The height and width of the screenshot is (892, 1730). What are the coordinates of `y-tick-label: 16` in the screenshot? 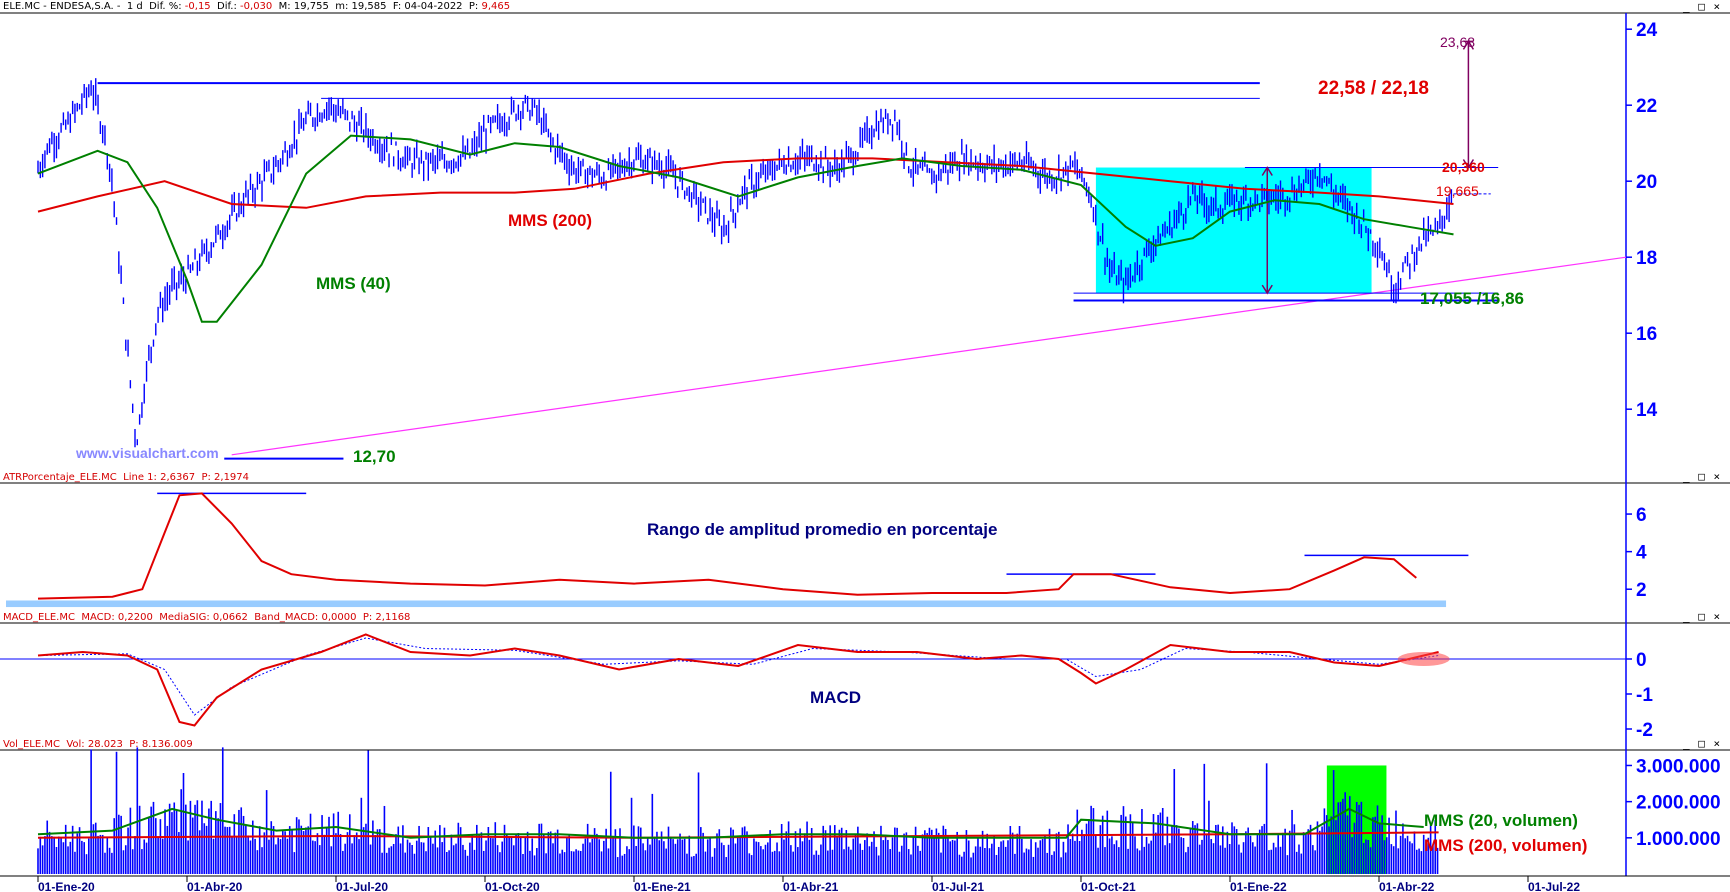 It's located at (1646, 334).